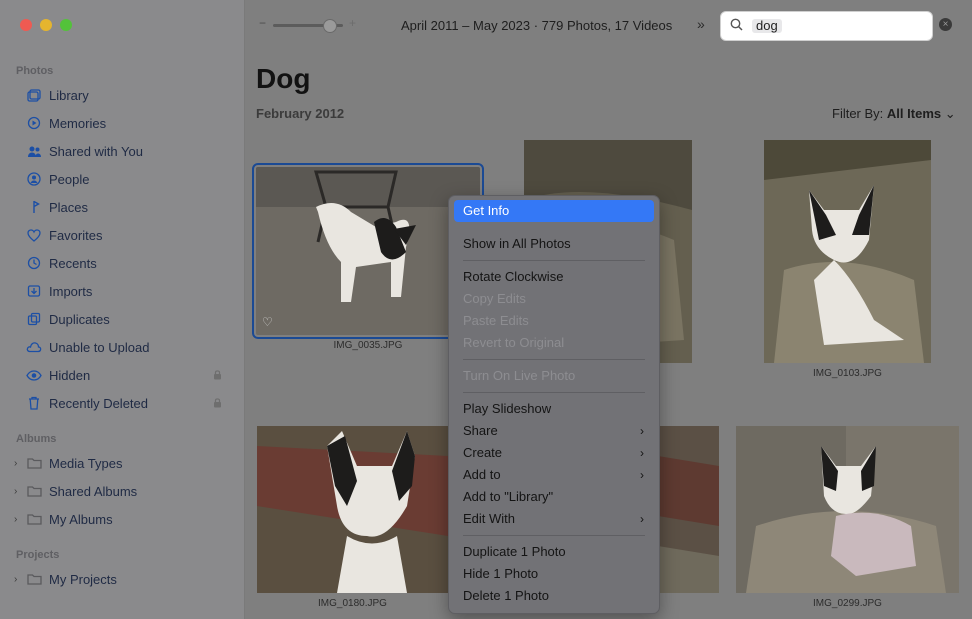  What do you see at coordinates (66, 25) in the screenshot?
I see `zoom-window-button` at bounding box center [66, 25].